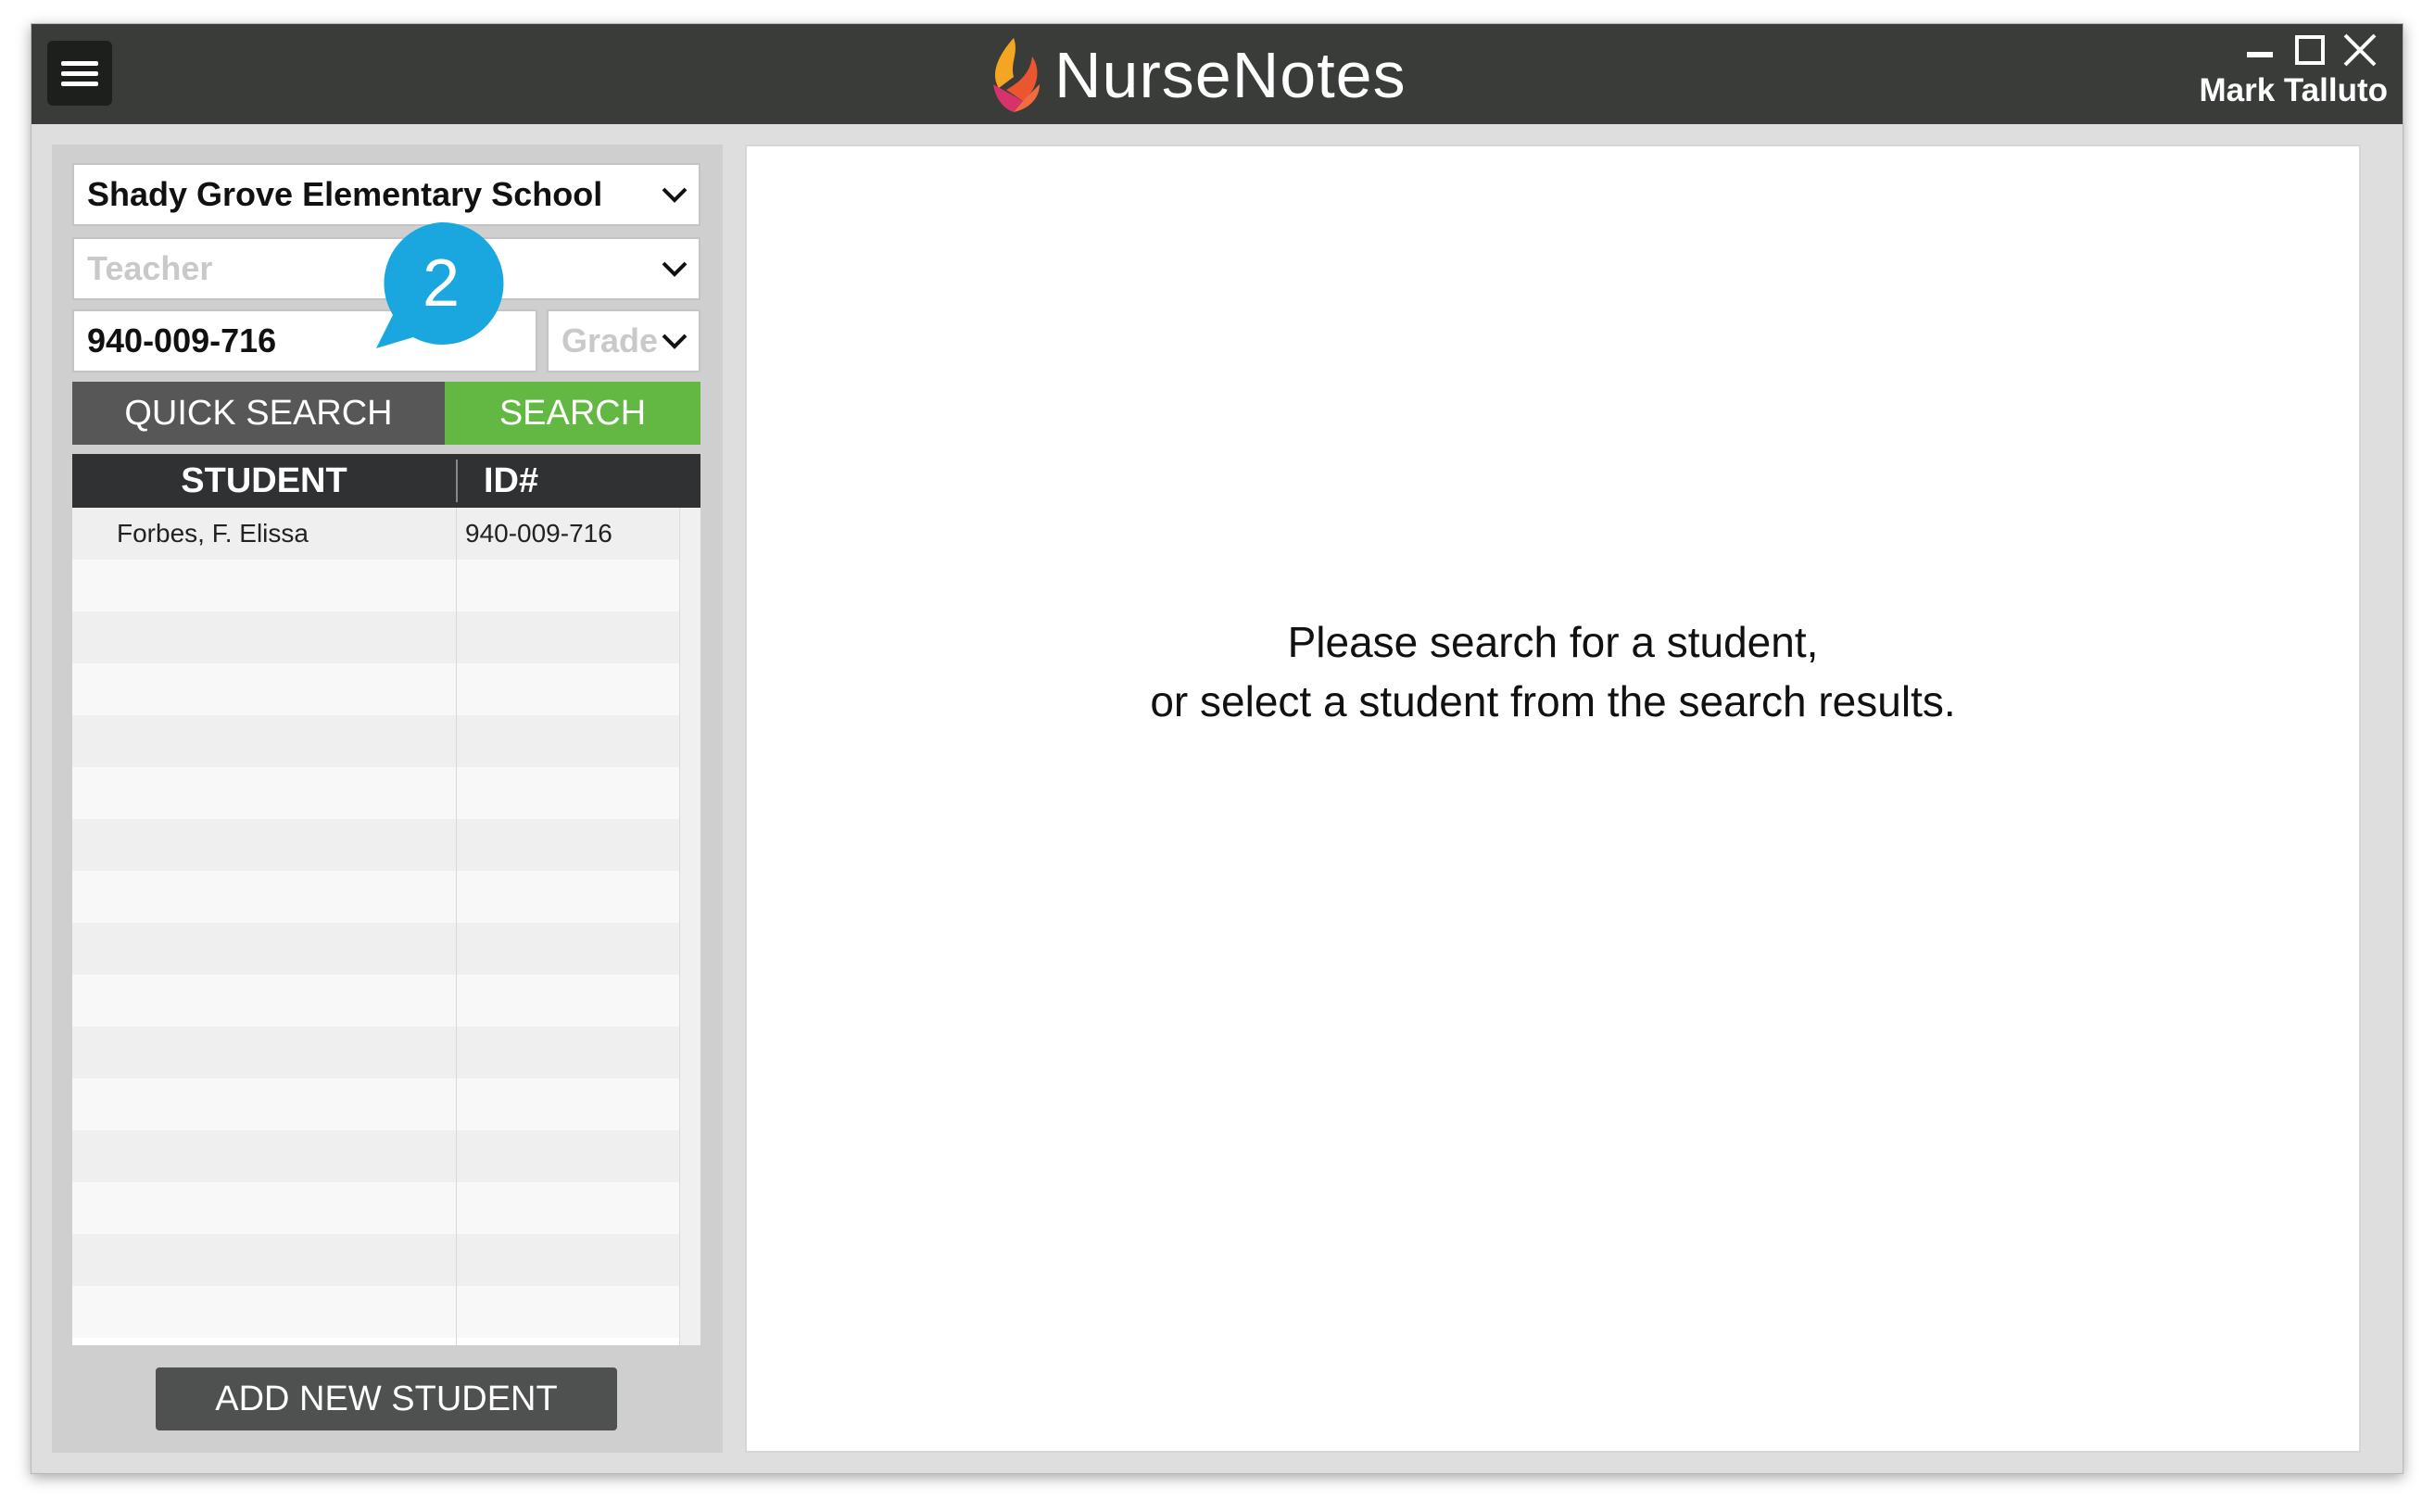 This screenshot has width=2435, height=1512. Describe the element at coordinates (610, 340) in the screenshot. I see `grade-placeholder: Grade` at that location.